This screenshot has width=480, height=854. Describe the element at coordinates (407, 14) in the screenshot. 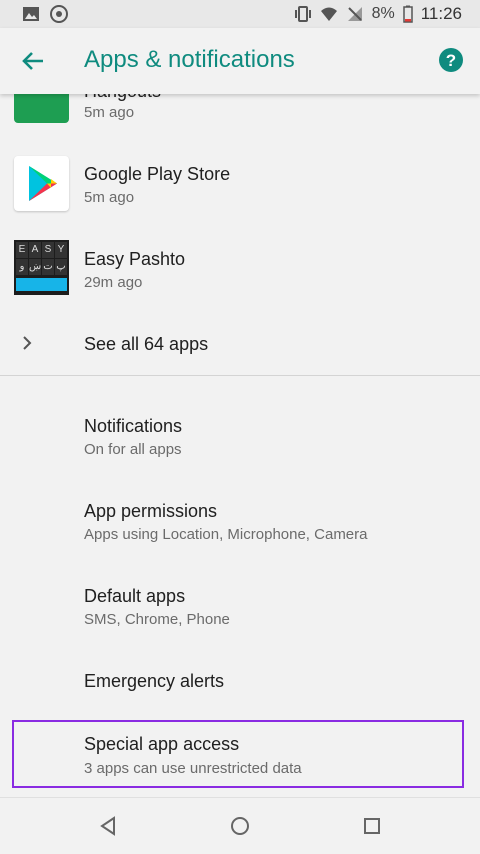

I see `battery-low-icon` at that location.